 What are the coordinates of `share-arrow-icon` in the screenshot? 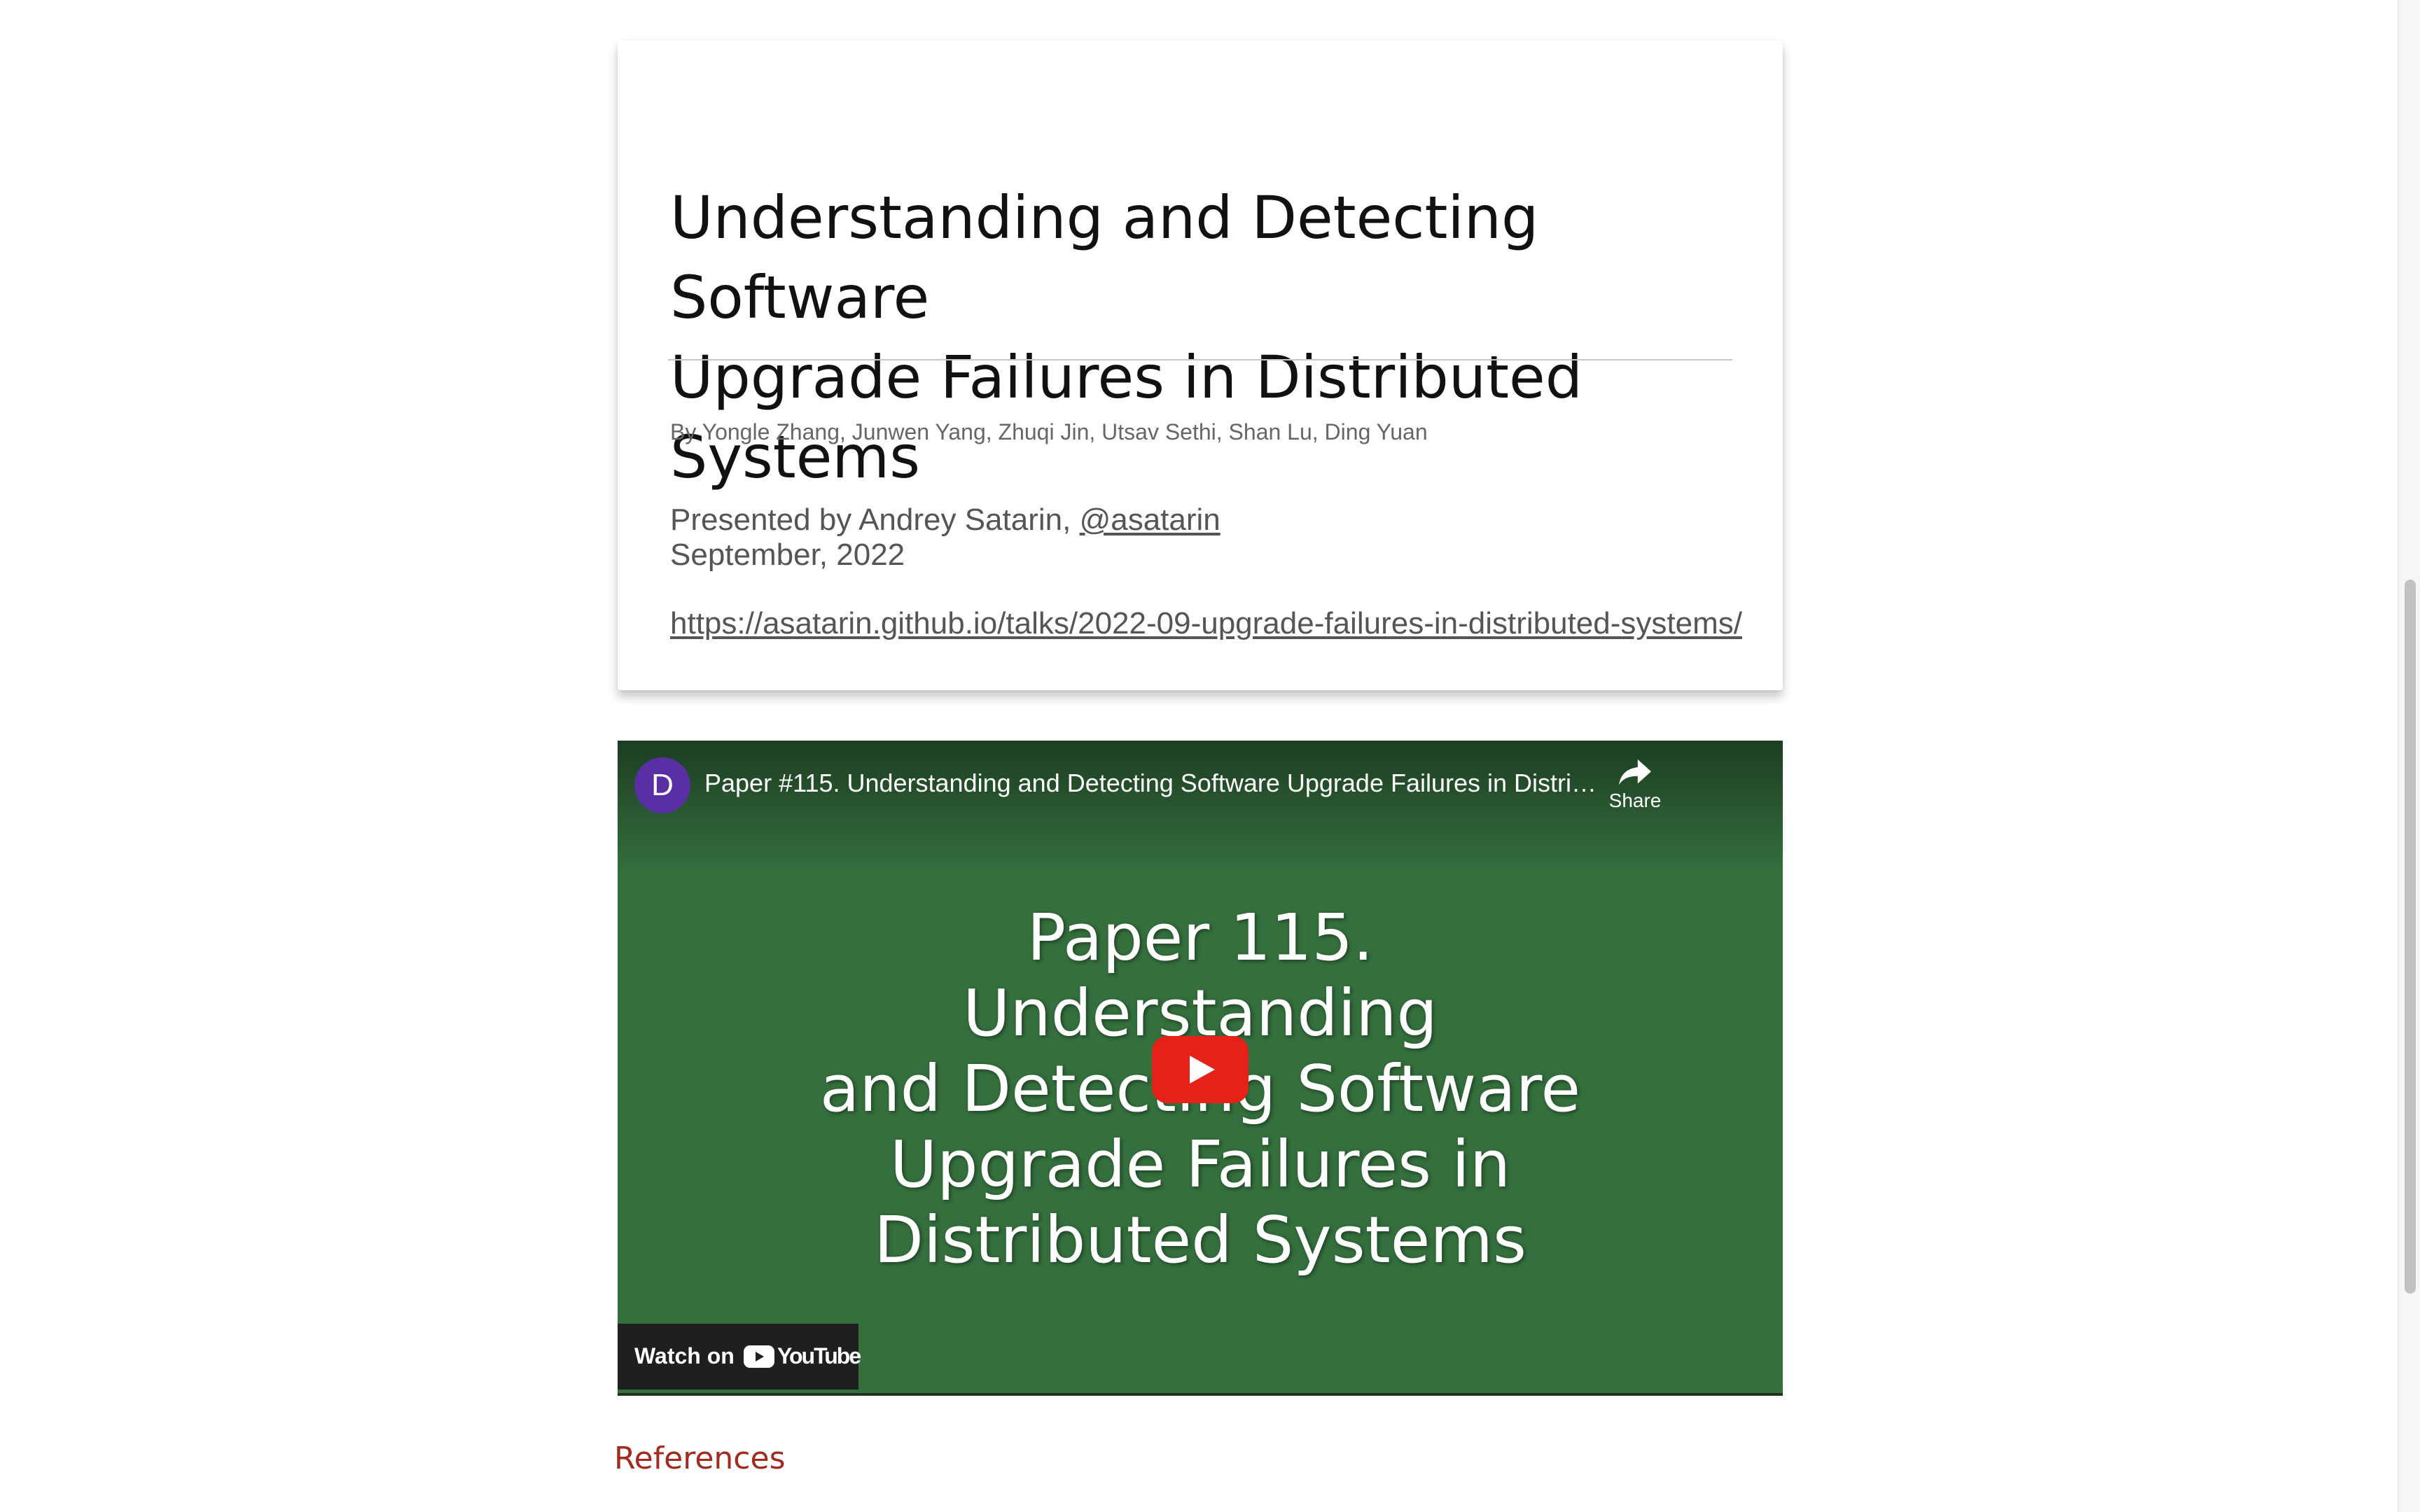 It's located at (1635, 772).